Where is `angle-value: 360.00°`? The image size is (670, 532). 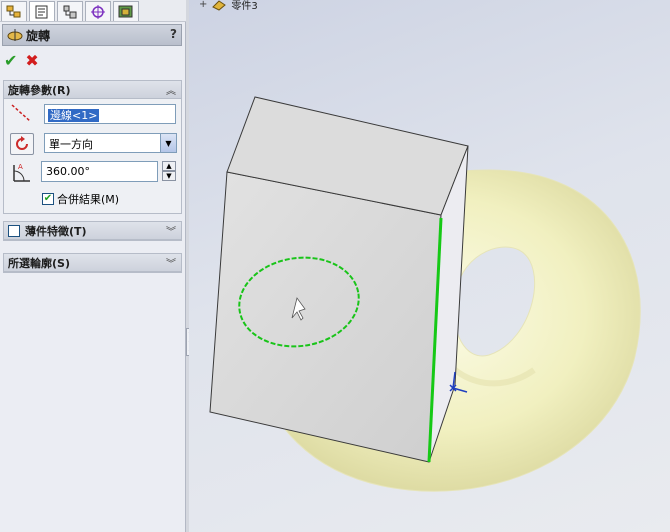 angle-value: 360.00° is located at coordinates (68, 171).